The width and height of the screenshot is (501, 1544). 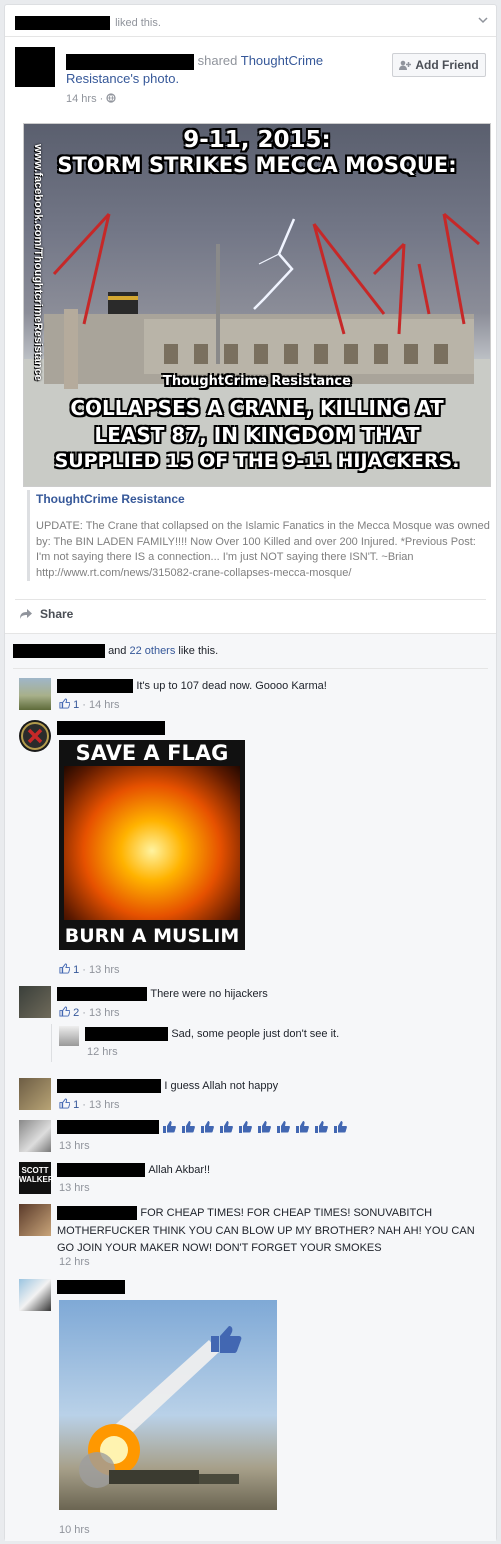 I want to click on reply-avatar, so click(x=69, y=1036).